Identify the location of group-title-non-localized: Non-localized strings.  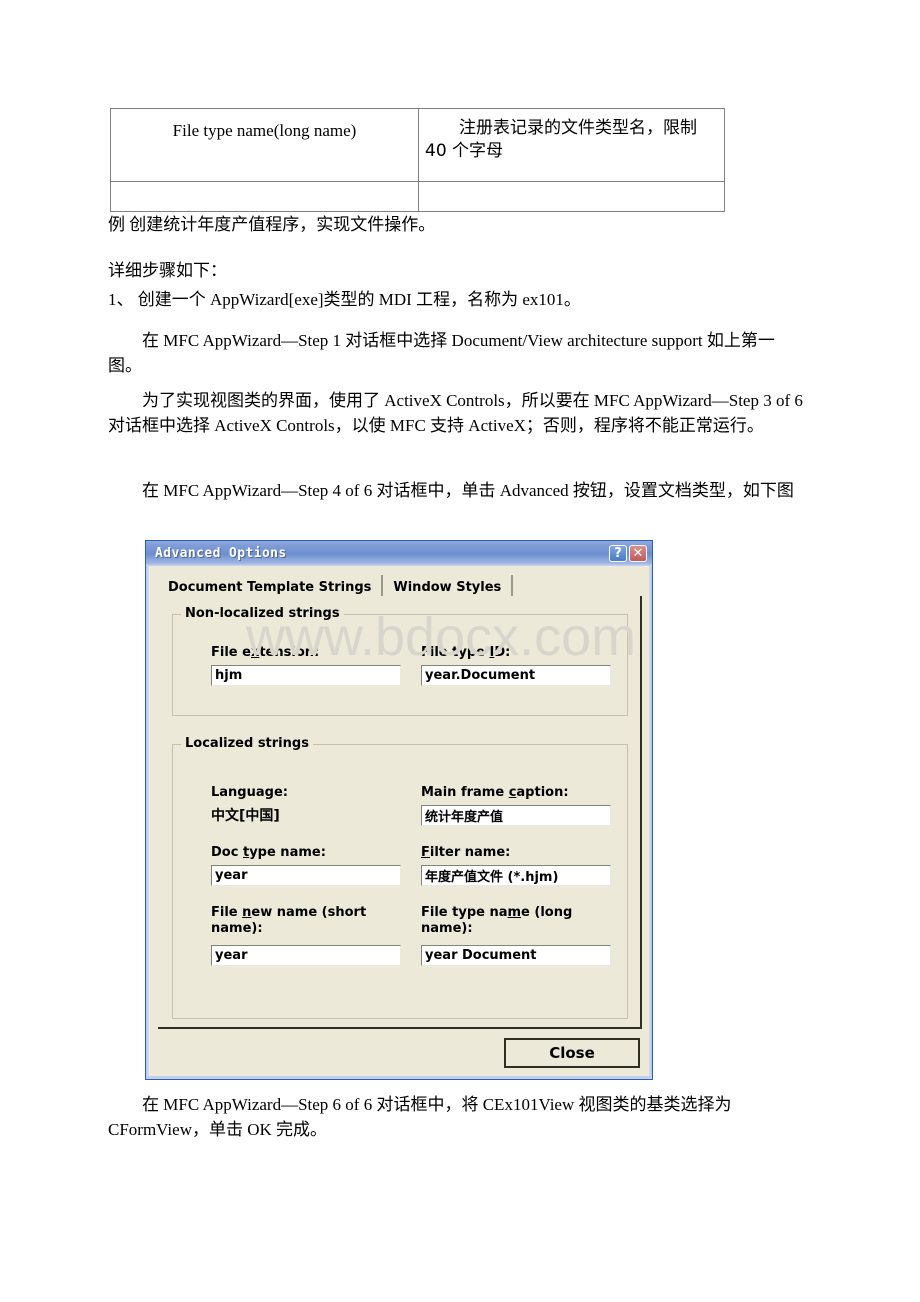
(262, 613).